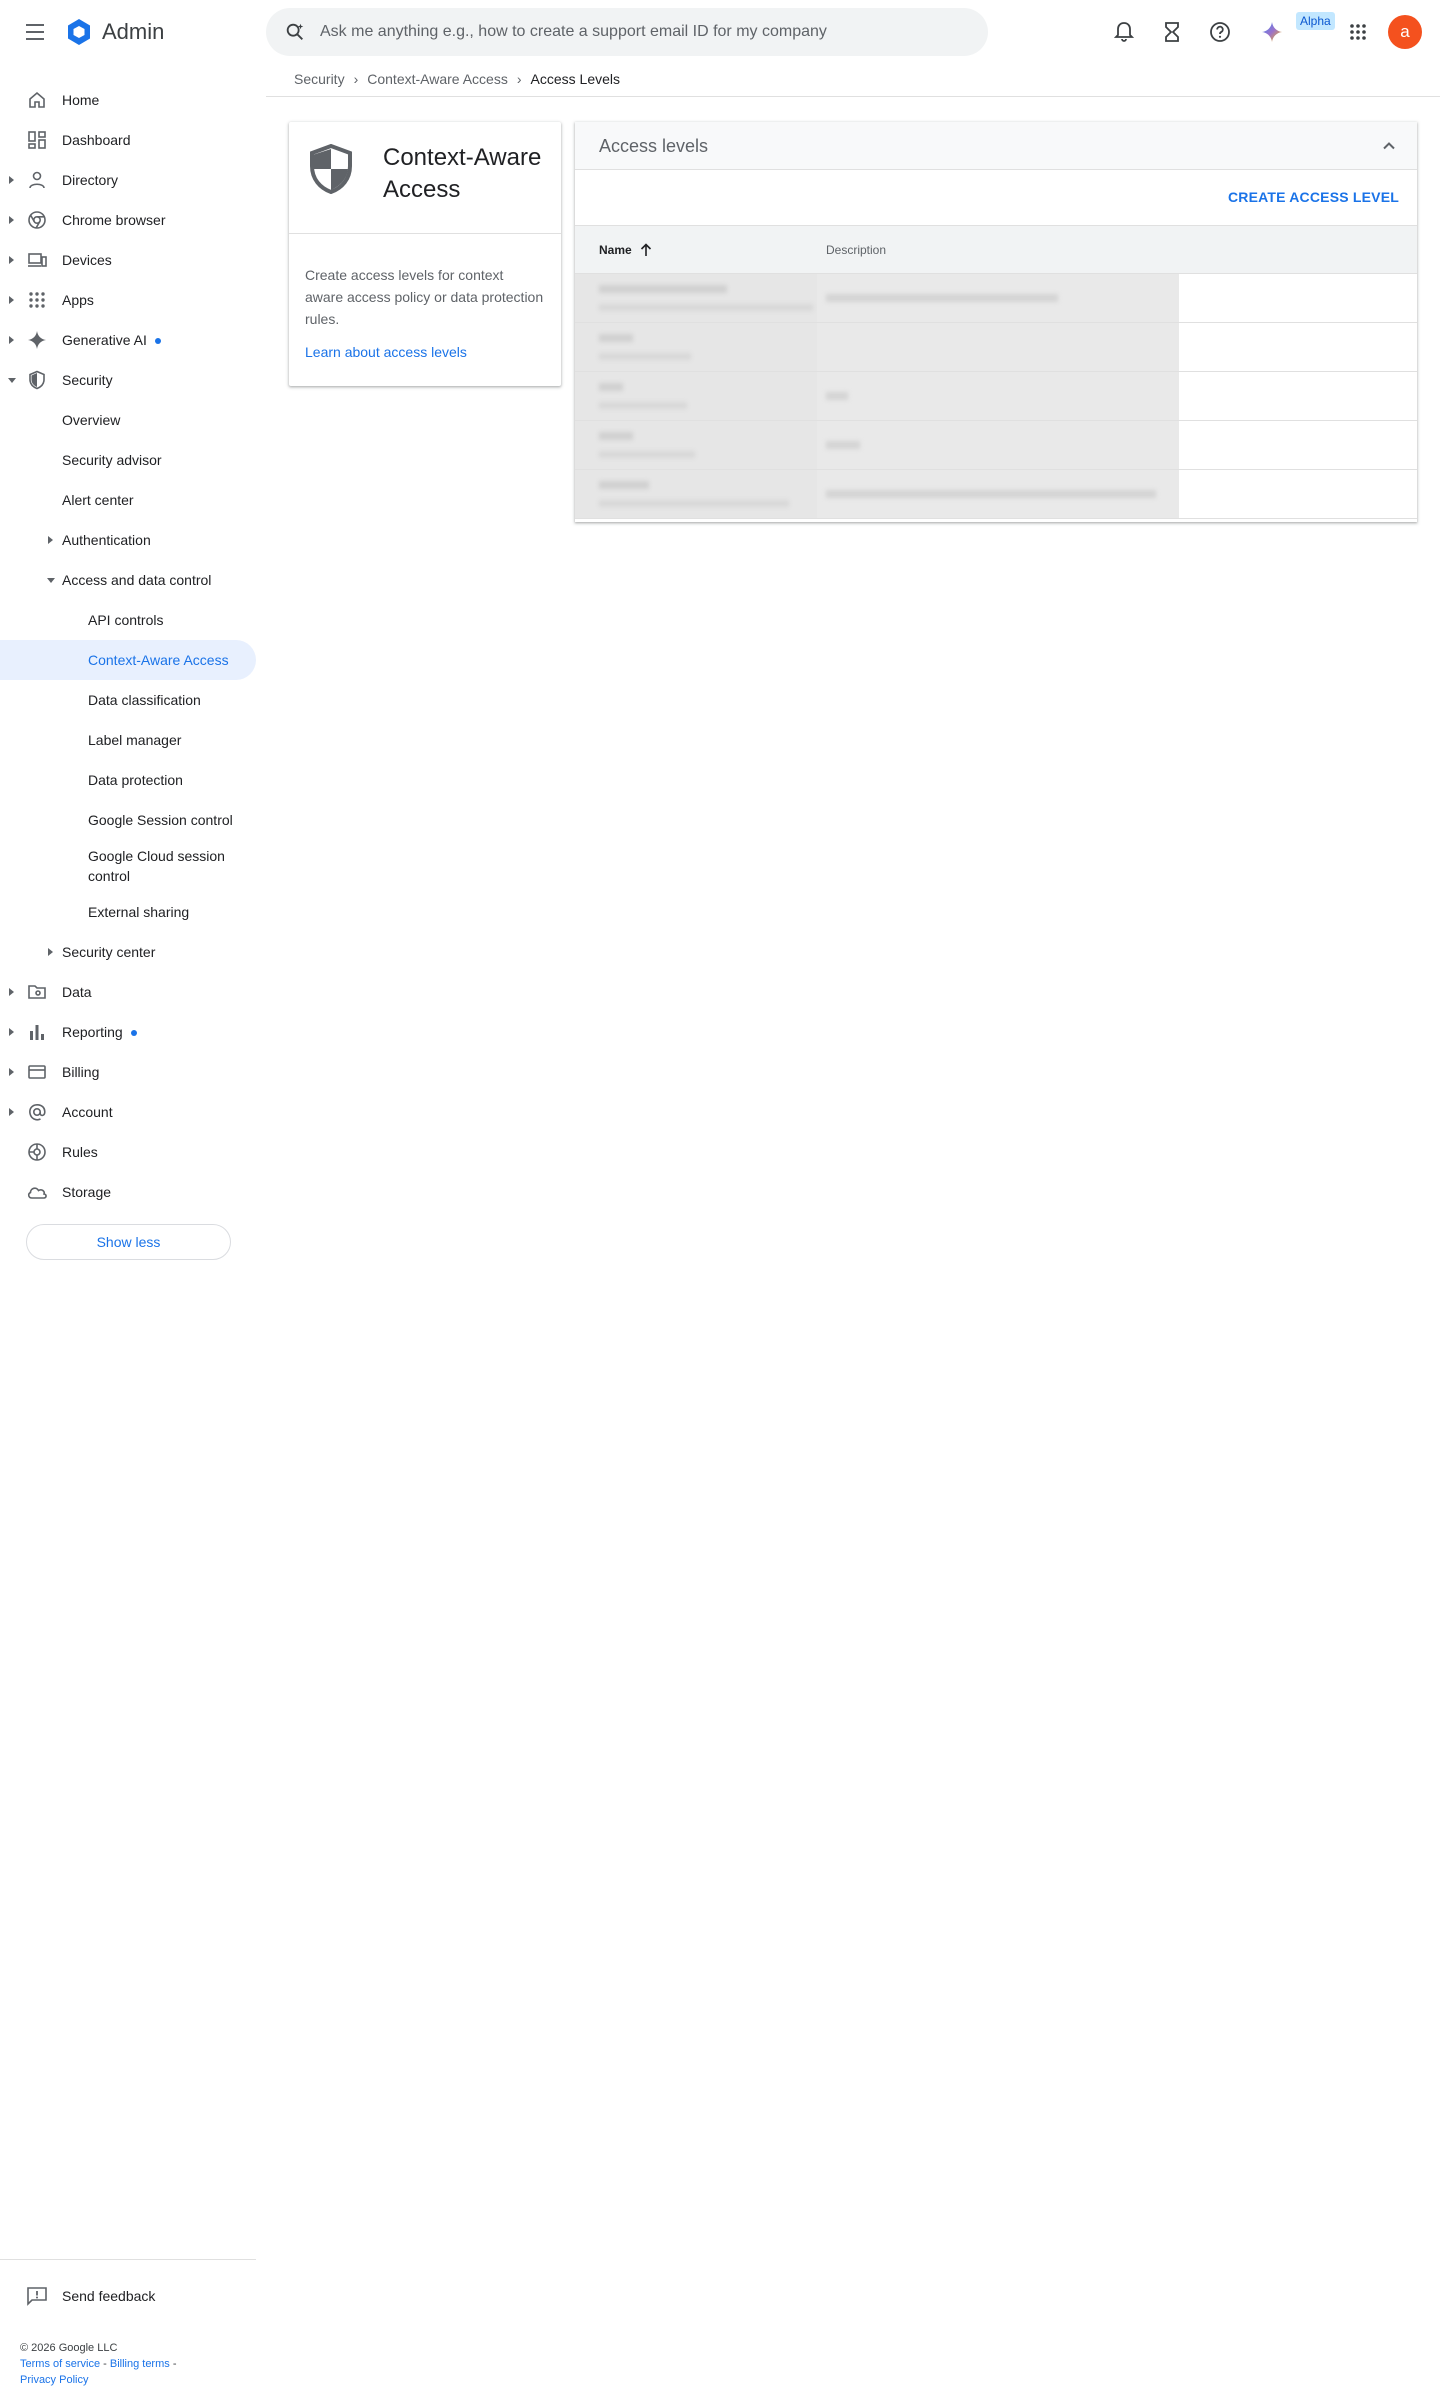 The height and width of the screenshot is (2400, 1440). Describe the element at coordinates (1313, 197) in the screenshot. I see `create-access-level-button: CREATE ACCESS LEVEL` at that location.